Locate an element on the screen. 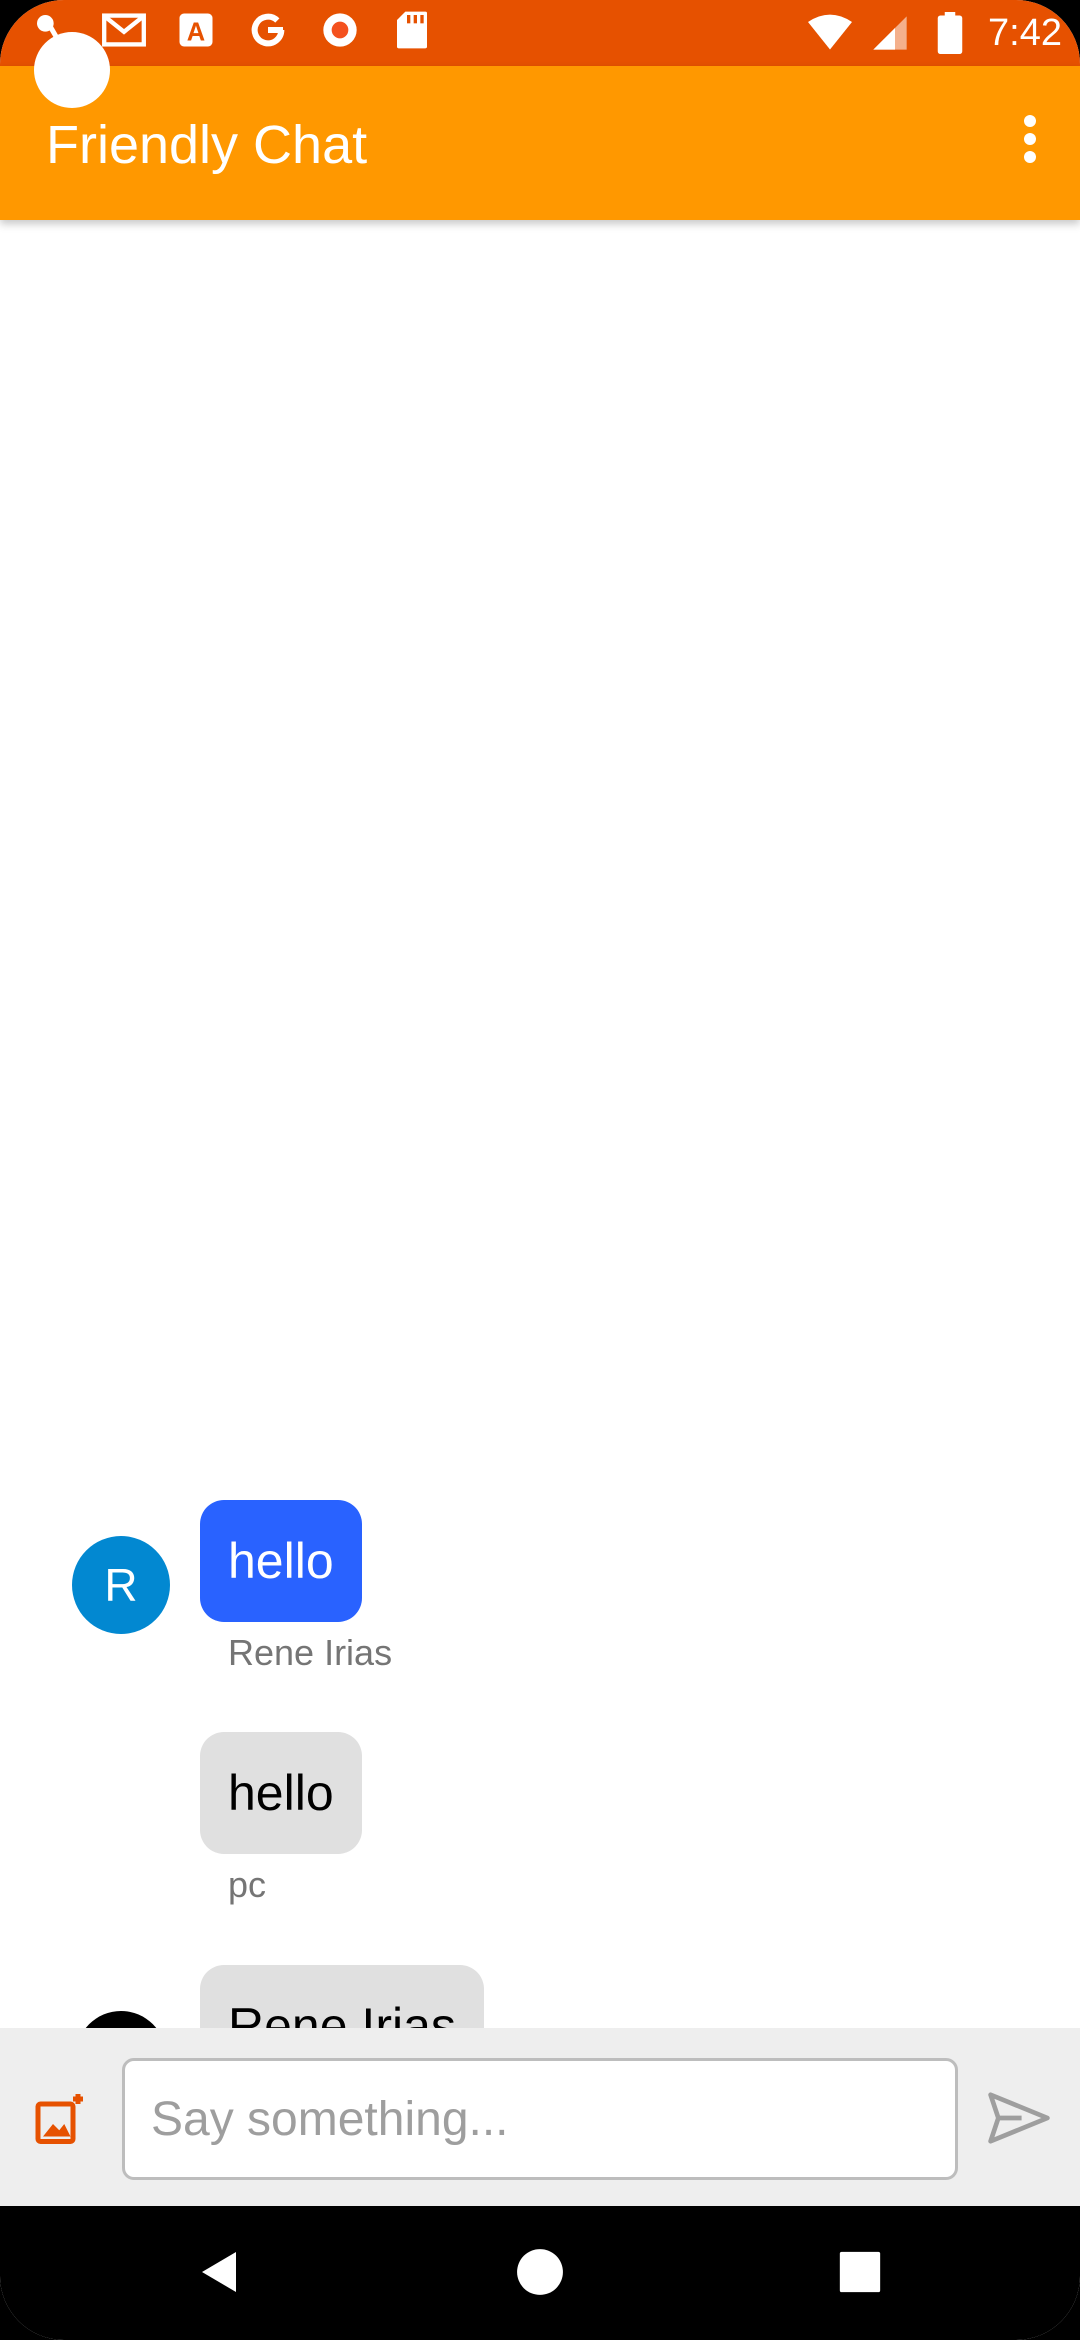  recents-icon is located at coordinates (860, 2274).